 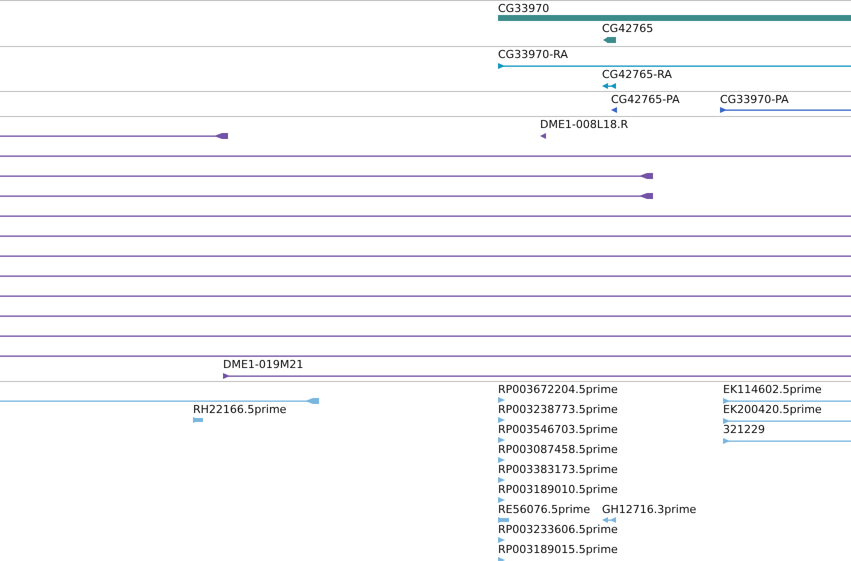 I want to click on feature-label: CG42765, so click(x=628, y=29).